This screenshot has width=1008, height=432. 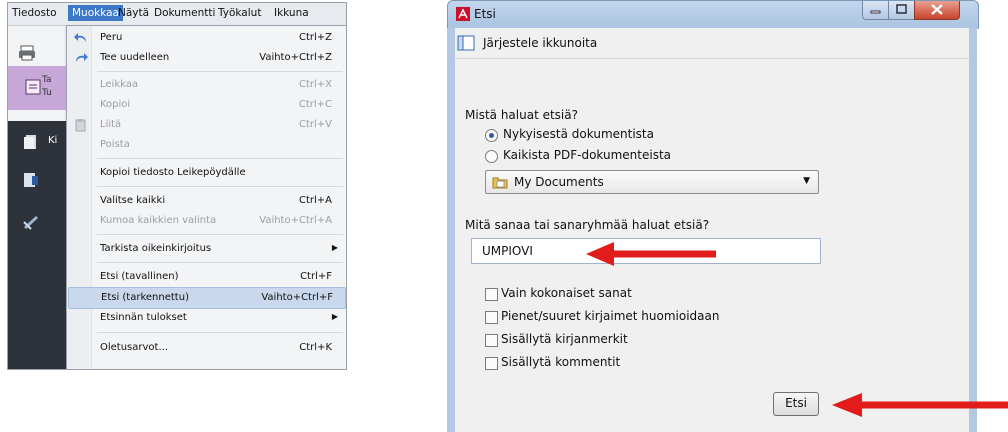 I want to click on arrow-to-search-button, so click(x=920, y=405).